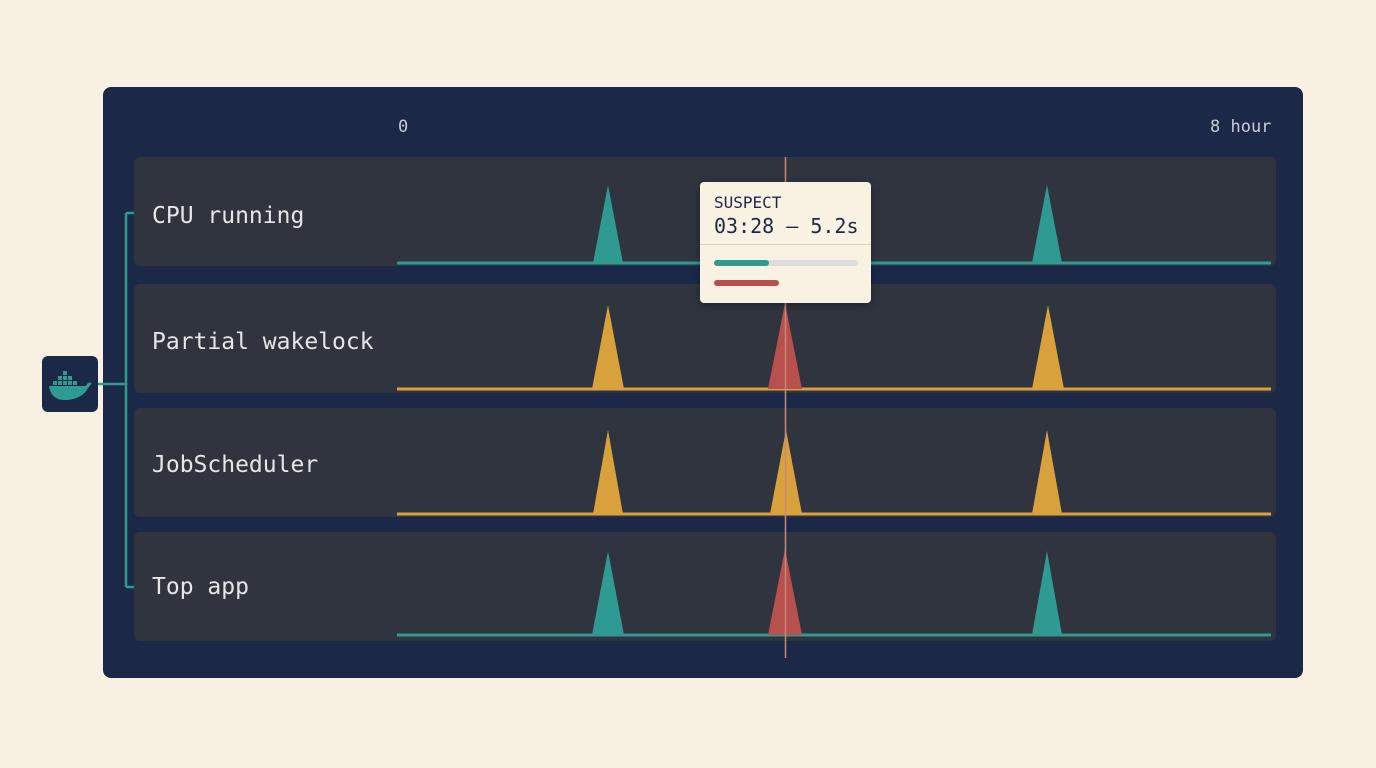  What do you see at coordinates (786, 226) in the screenshot?
I see `tooltip-value: 03:28 – 5.2s` at bounding box center [786, 226].